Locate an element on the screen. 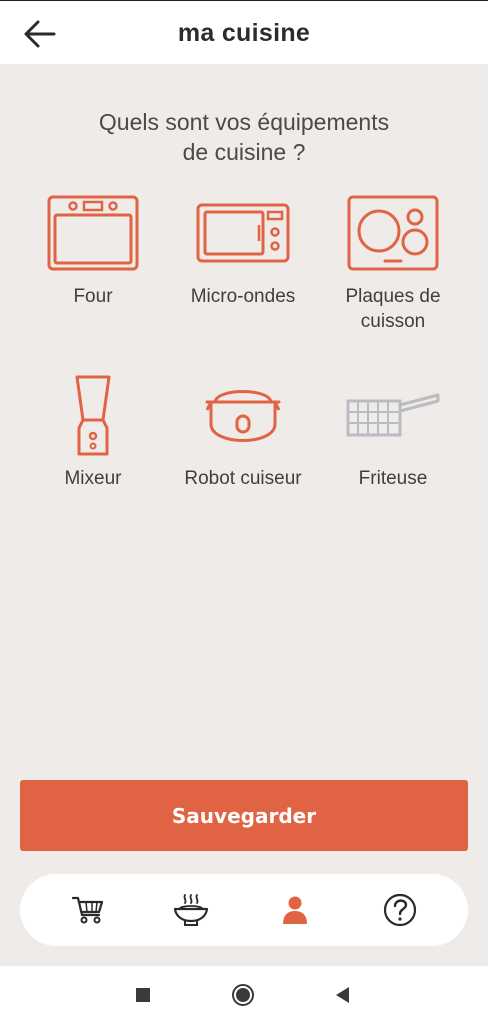  help-icon is located at coordinates (400, 910).